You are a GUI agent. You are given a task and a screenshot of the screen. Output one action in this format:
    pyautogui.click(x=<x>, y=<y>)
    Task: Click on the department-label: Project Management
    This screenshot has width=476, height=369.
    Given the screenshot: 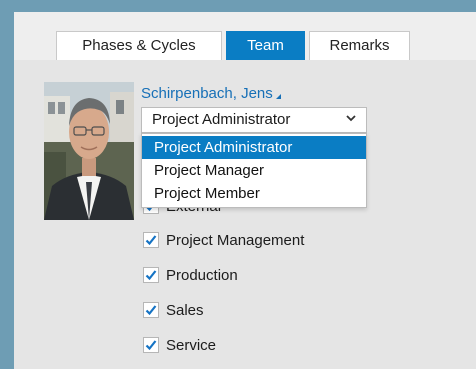 What is the action you would take?
    pyautogui.click(x=235, y=240)
    